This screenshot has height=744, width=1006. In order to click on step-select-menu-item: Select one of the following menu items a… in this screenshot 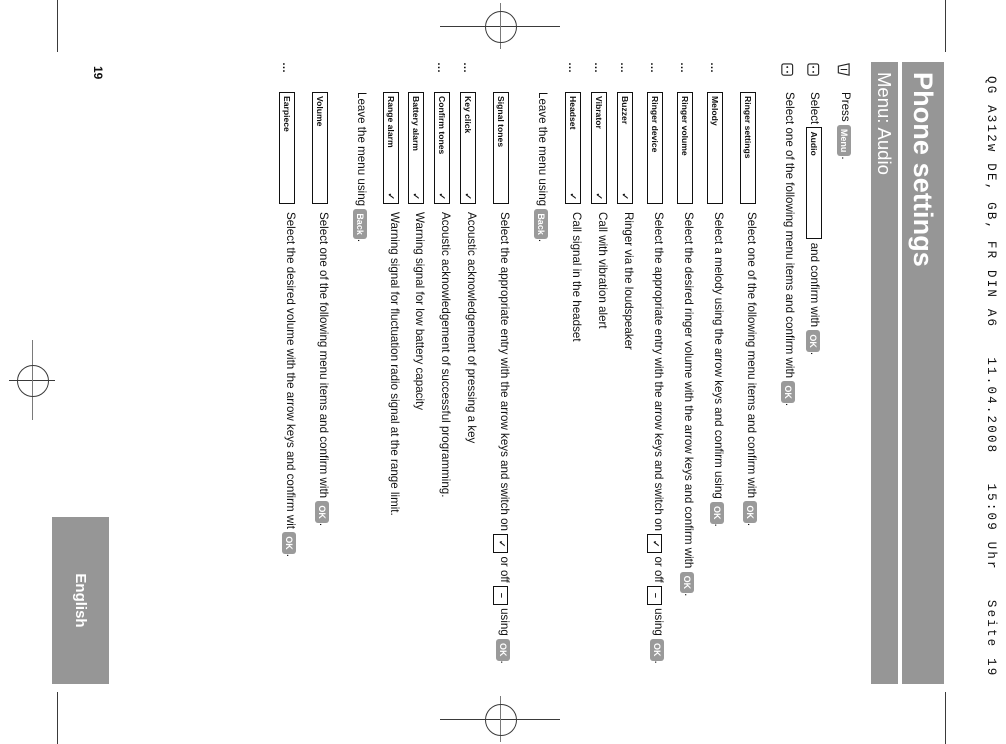, I will do `click(786, 373)`.